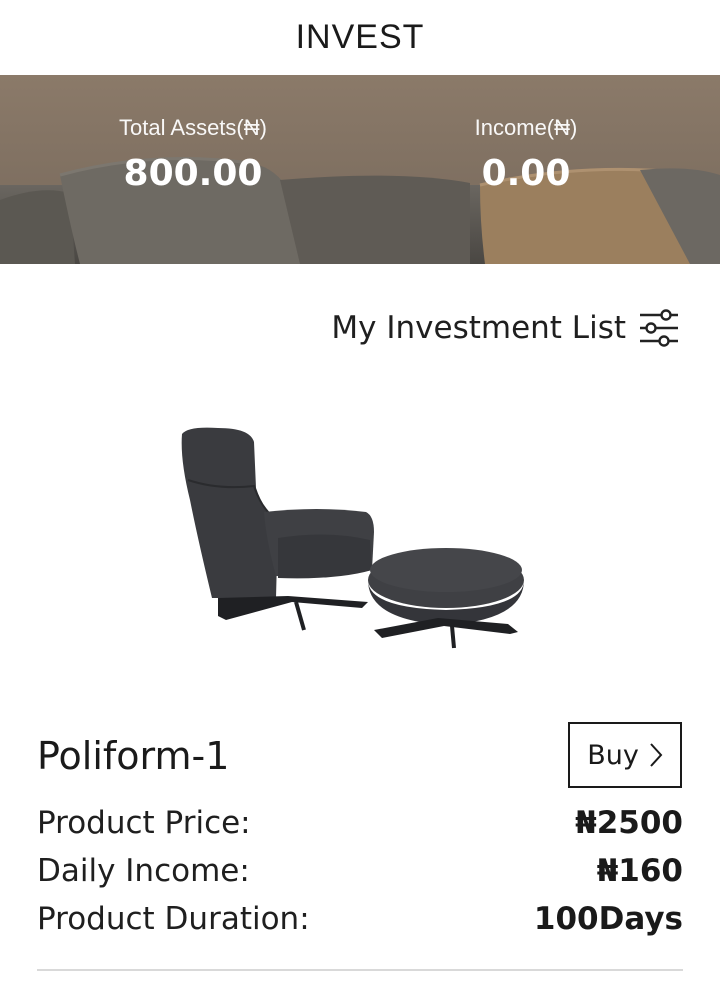 The width and height of the screenshot is (720, 992). I want to click on filter-sliders-icon, so click(659, 328).